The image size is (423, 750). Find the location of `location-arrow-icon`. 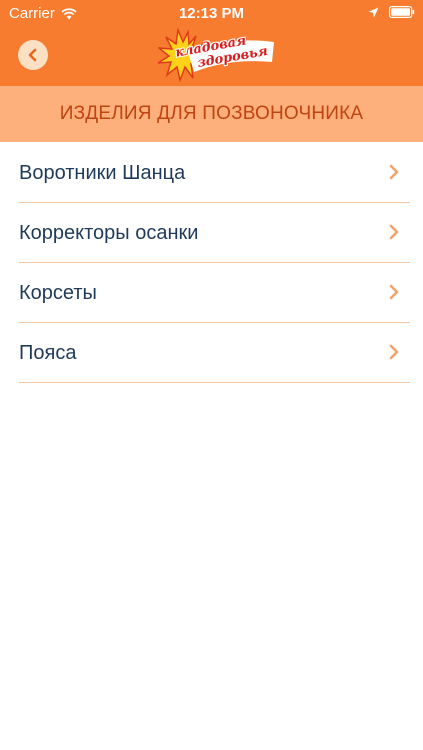

location-arrow-icon is located at coordinates (373, 12).